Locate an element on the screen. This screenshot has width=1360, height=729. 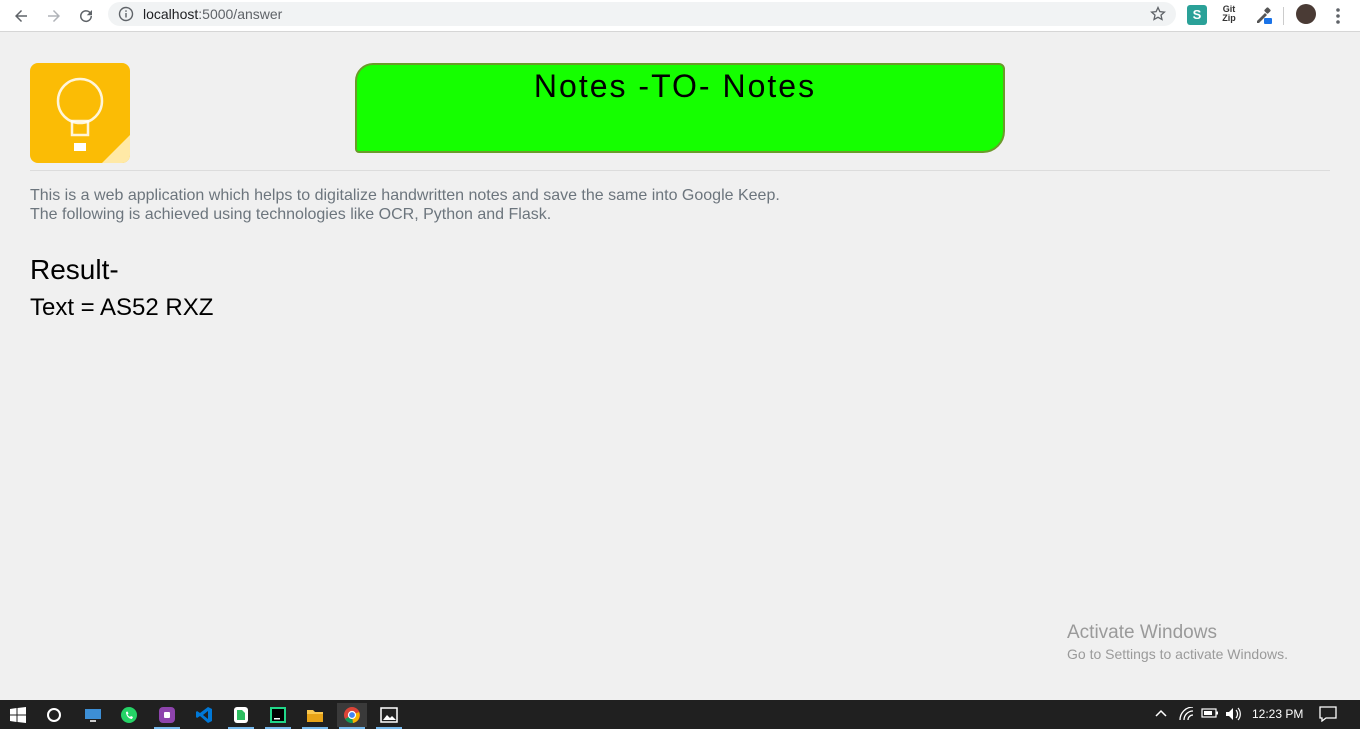
photos-icon is located at coordinates (389, 716).